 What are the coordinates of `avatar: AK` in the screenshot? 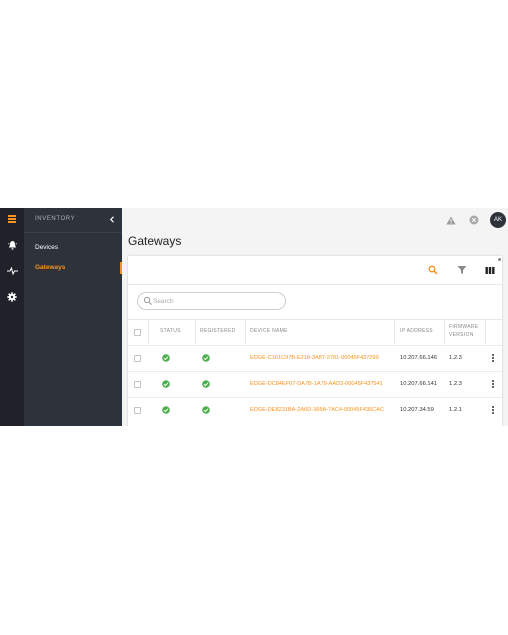 It's located at (498, 220).